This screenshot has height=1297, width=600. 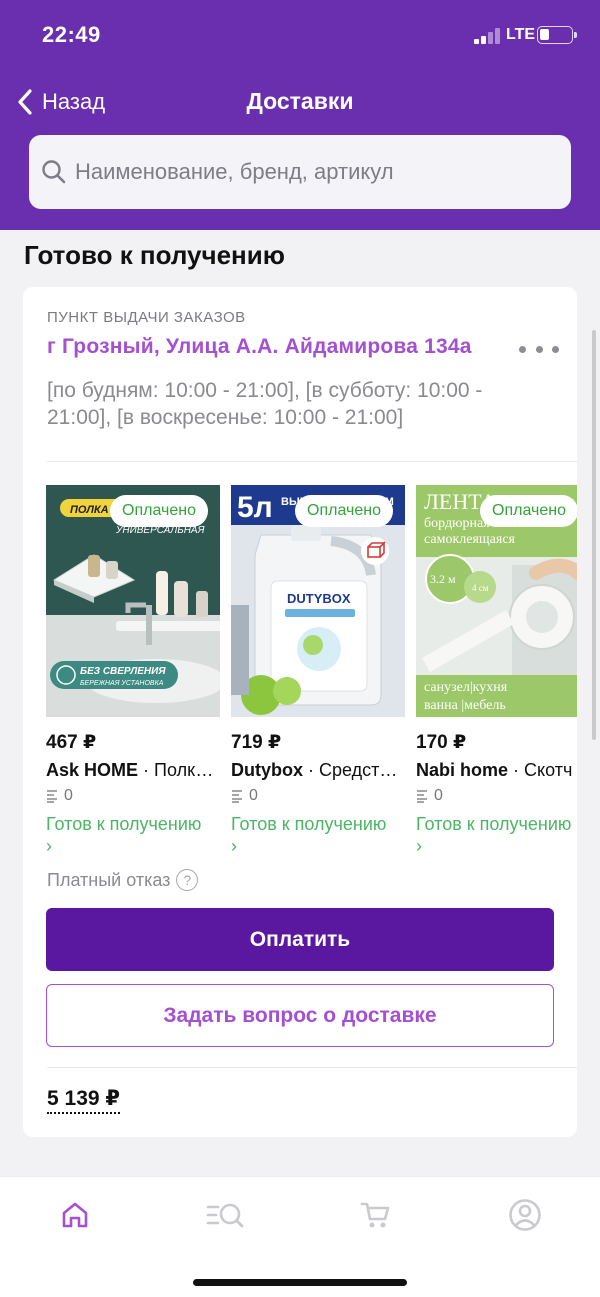 I want to click on search-input, so click(x=315, y=172).